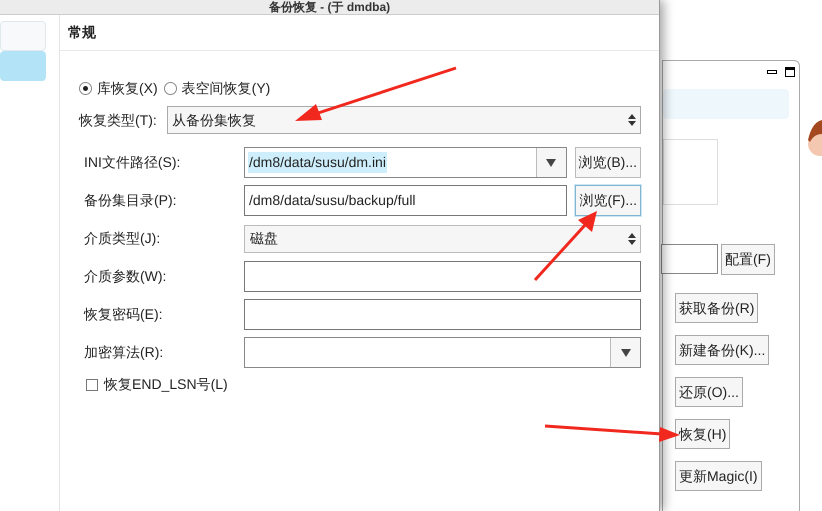  What do you see at coordinates (126, 276) in the screenshot?
I see `field-label: 介质参数(W):` at bounding box center [126, 276].